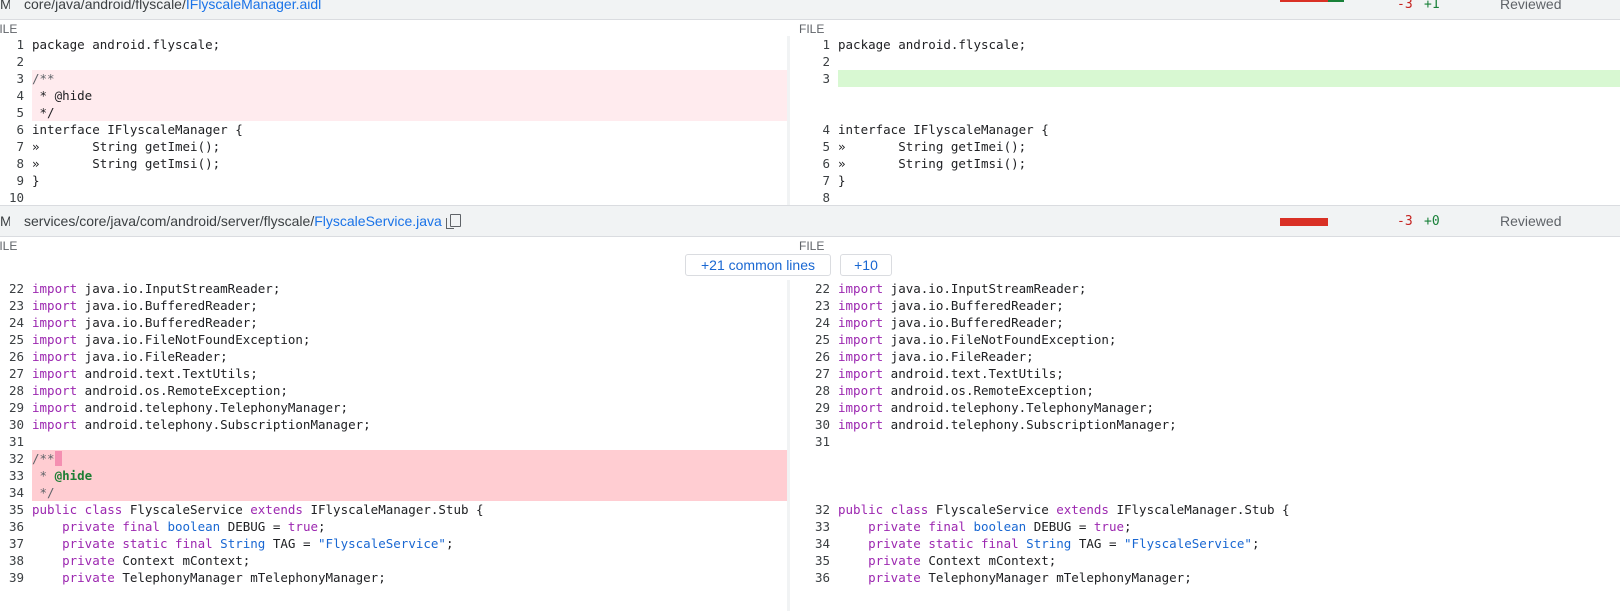  I want to click on diff-line: 8» String getImsi();, so click(118, 163).